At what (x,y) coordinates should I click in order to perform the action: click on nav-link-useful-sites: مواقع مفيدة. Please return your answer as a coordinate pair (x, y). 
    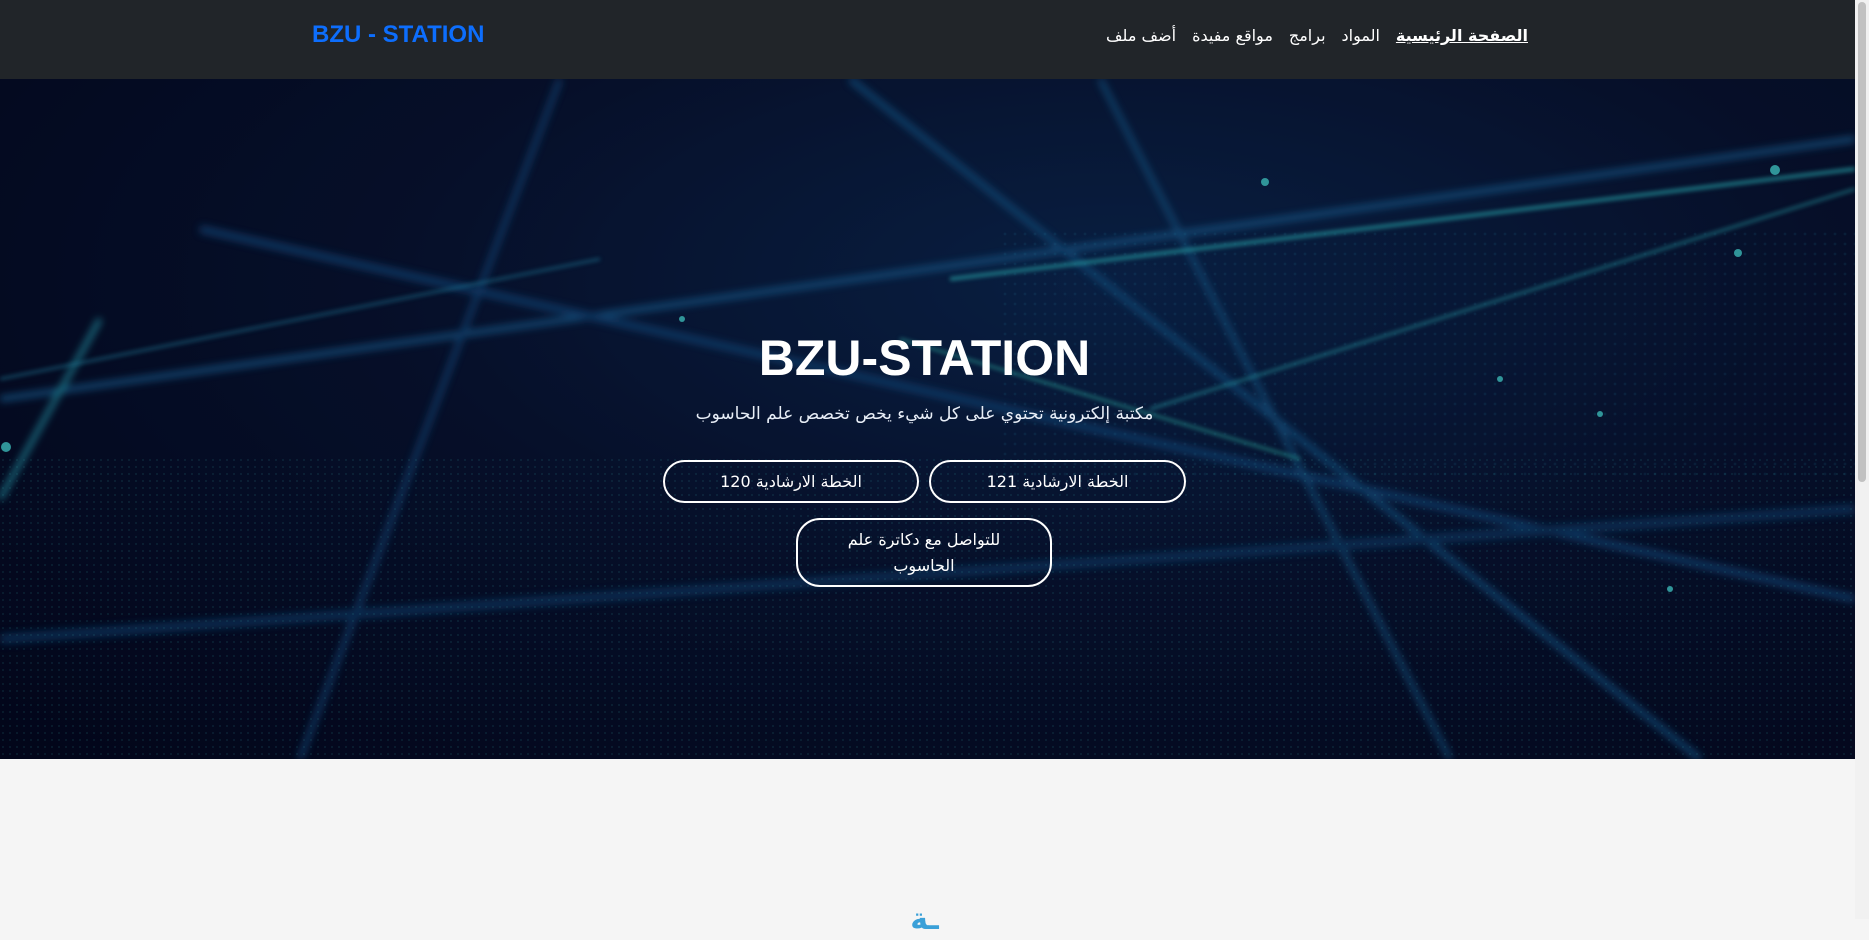
    Looking at the image, I should click on (1232, 36).